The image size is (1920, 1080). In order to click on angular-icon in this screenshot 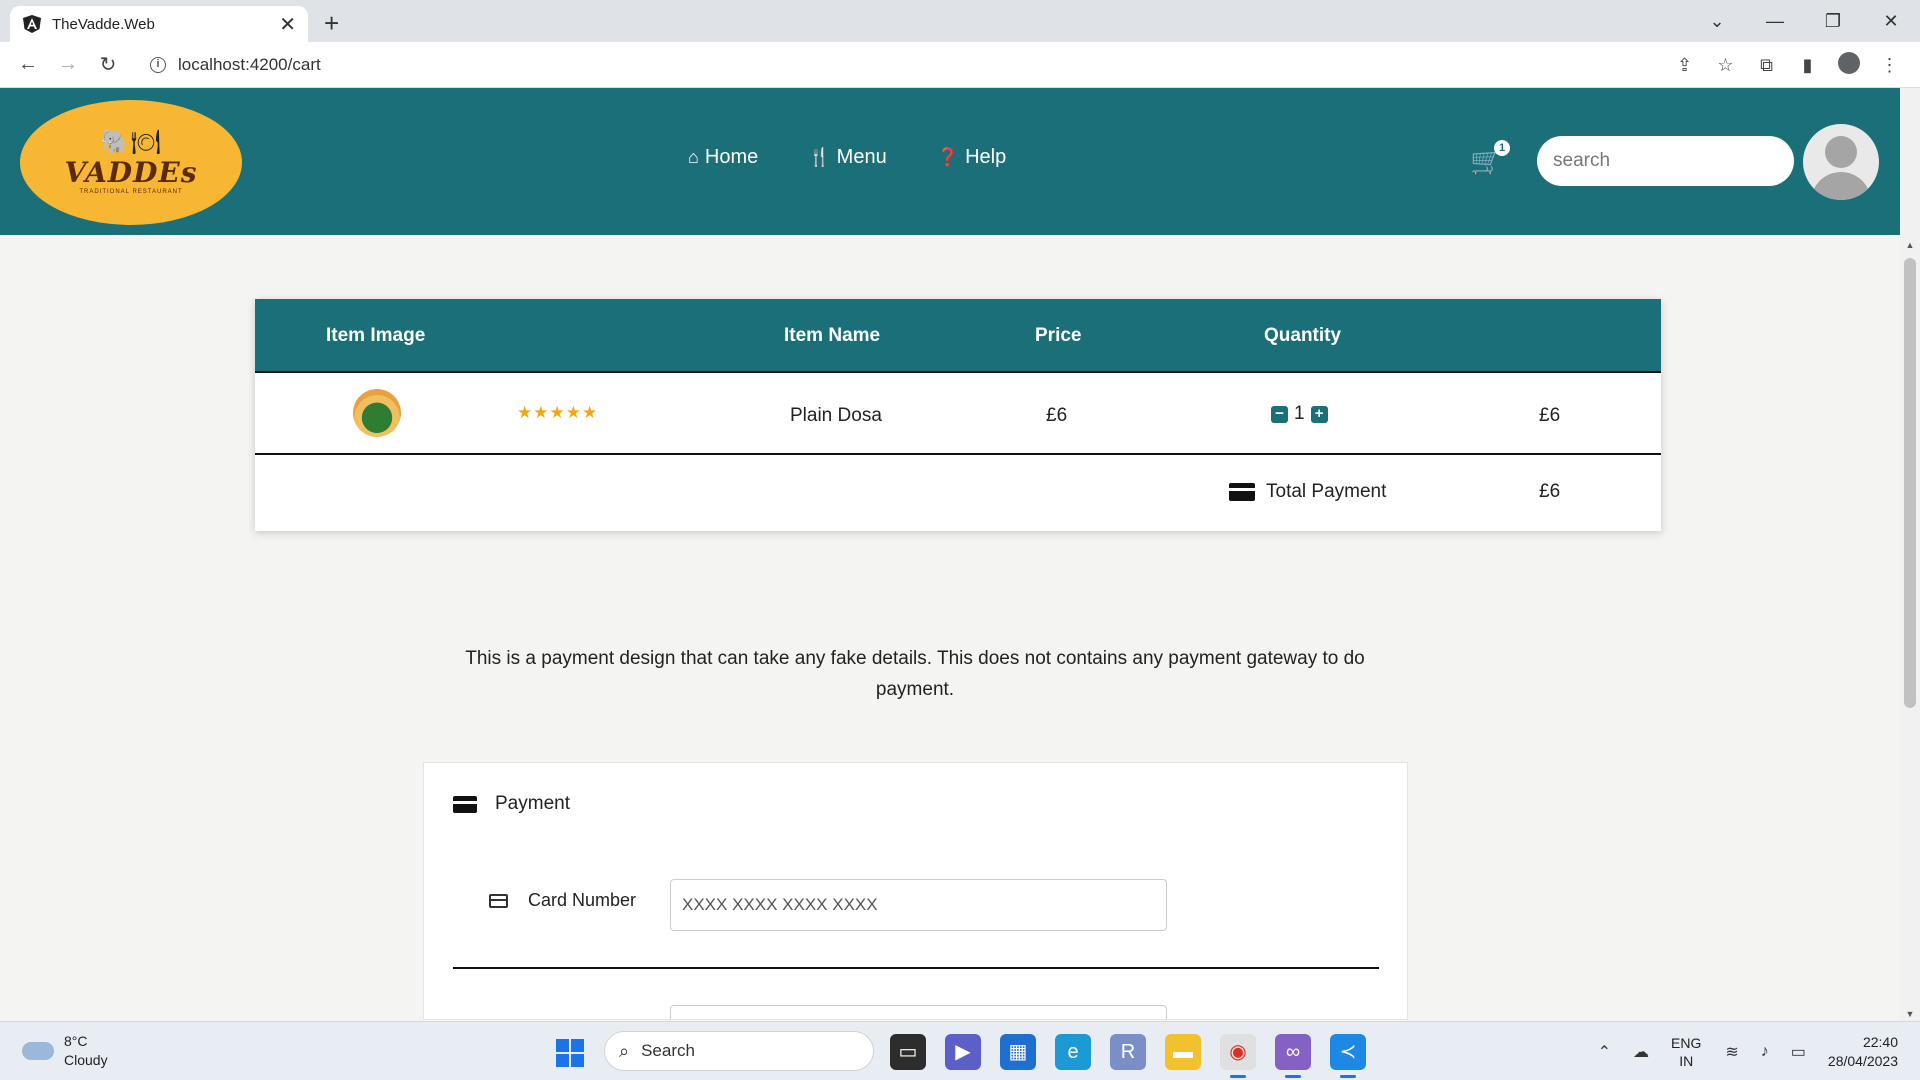, I will do `click(32, 24)`.